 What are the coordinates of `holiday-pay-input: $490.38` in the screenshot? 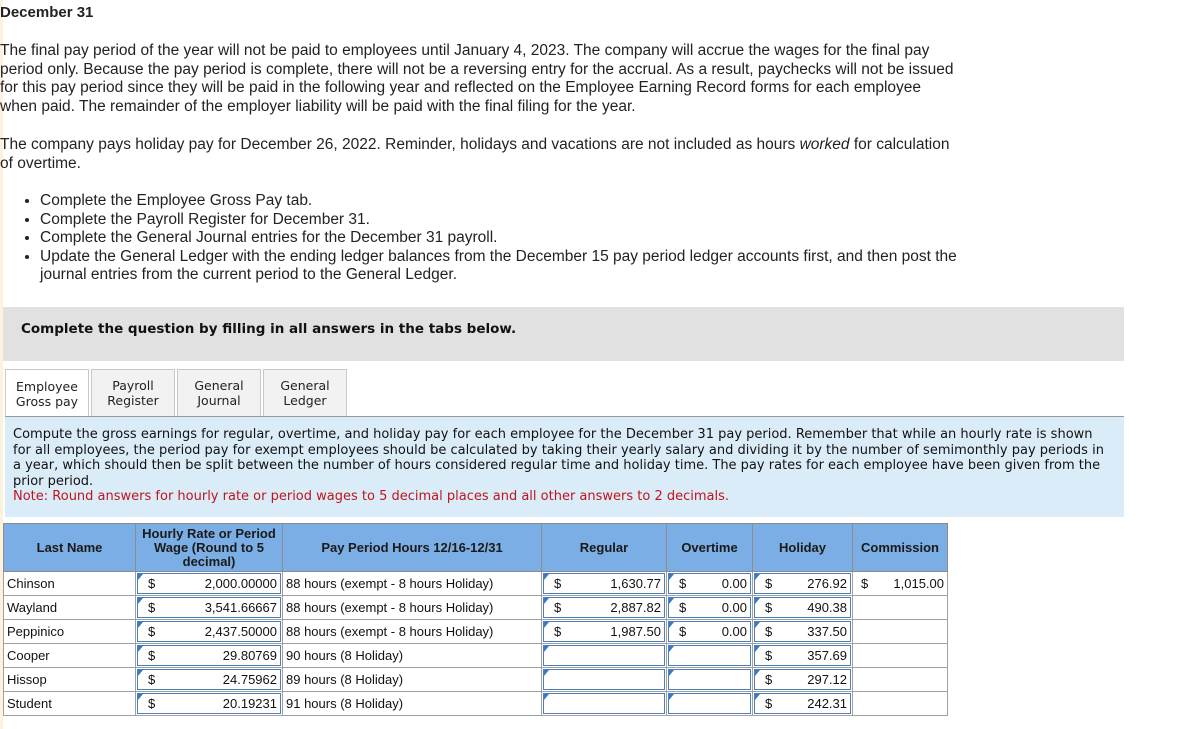 It's located at (802, 607).